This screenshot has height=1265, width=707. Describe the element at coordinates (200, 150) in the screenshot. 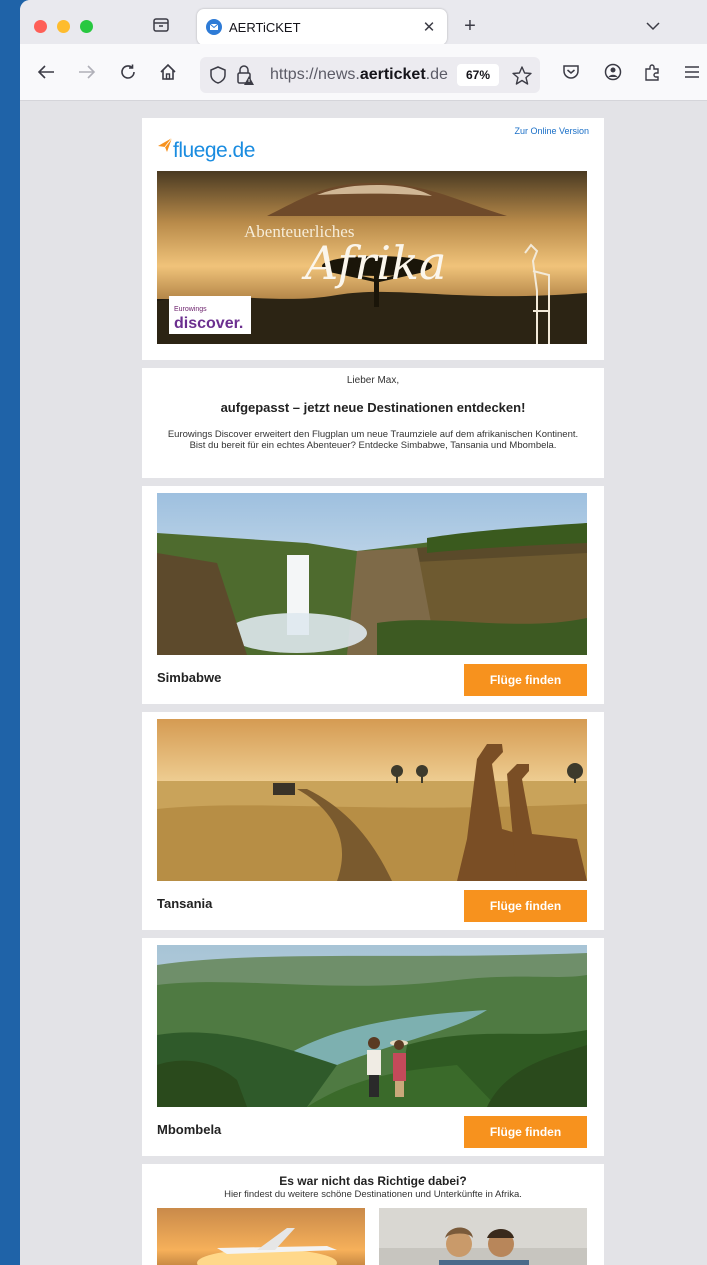

I see `logo-fluege: fluege` at that location.